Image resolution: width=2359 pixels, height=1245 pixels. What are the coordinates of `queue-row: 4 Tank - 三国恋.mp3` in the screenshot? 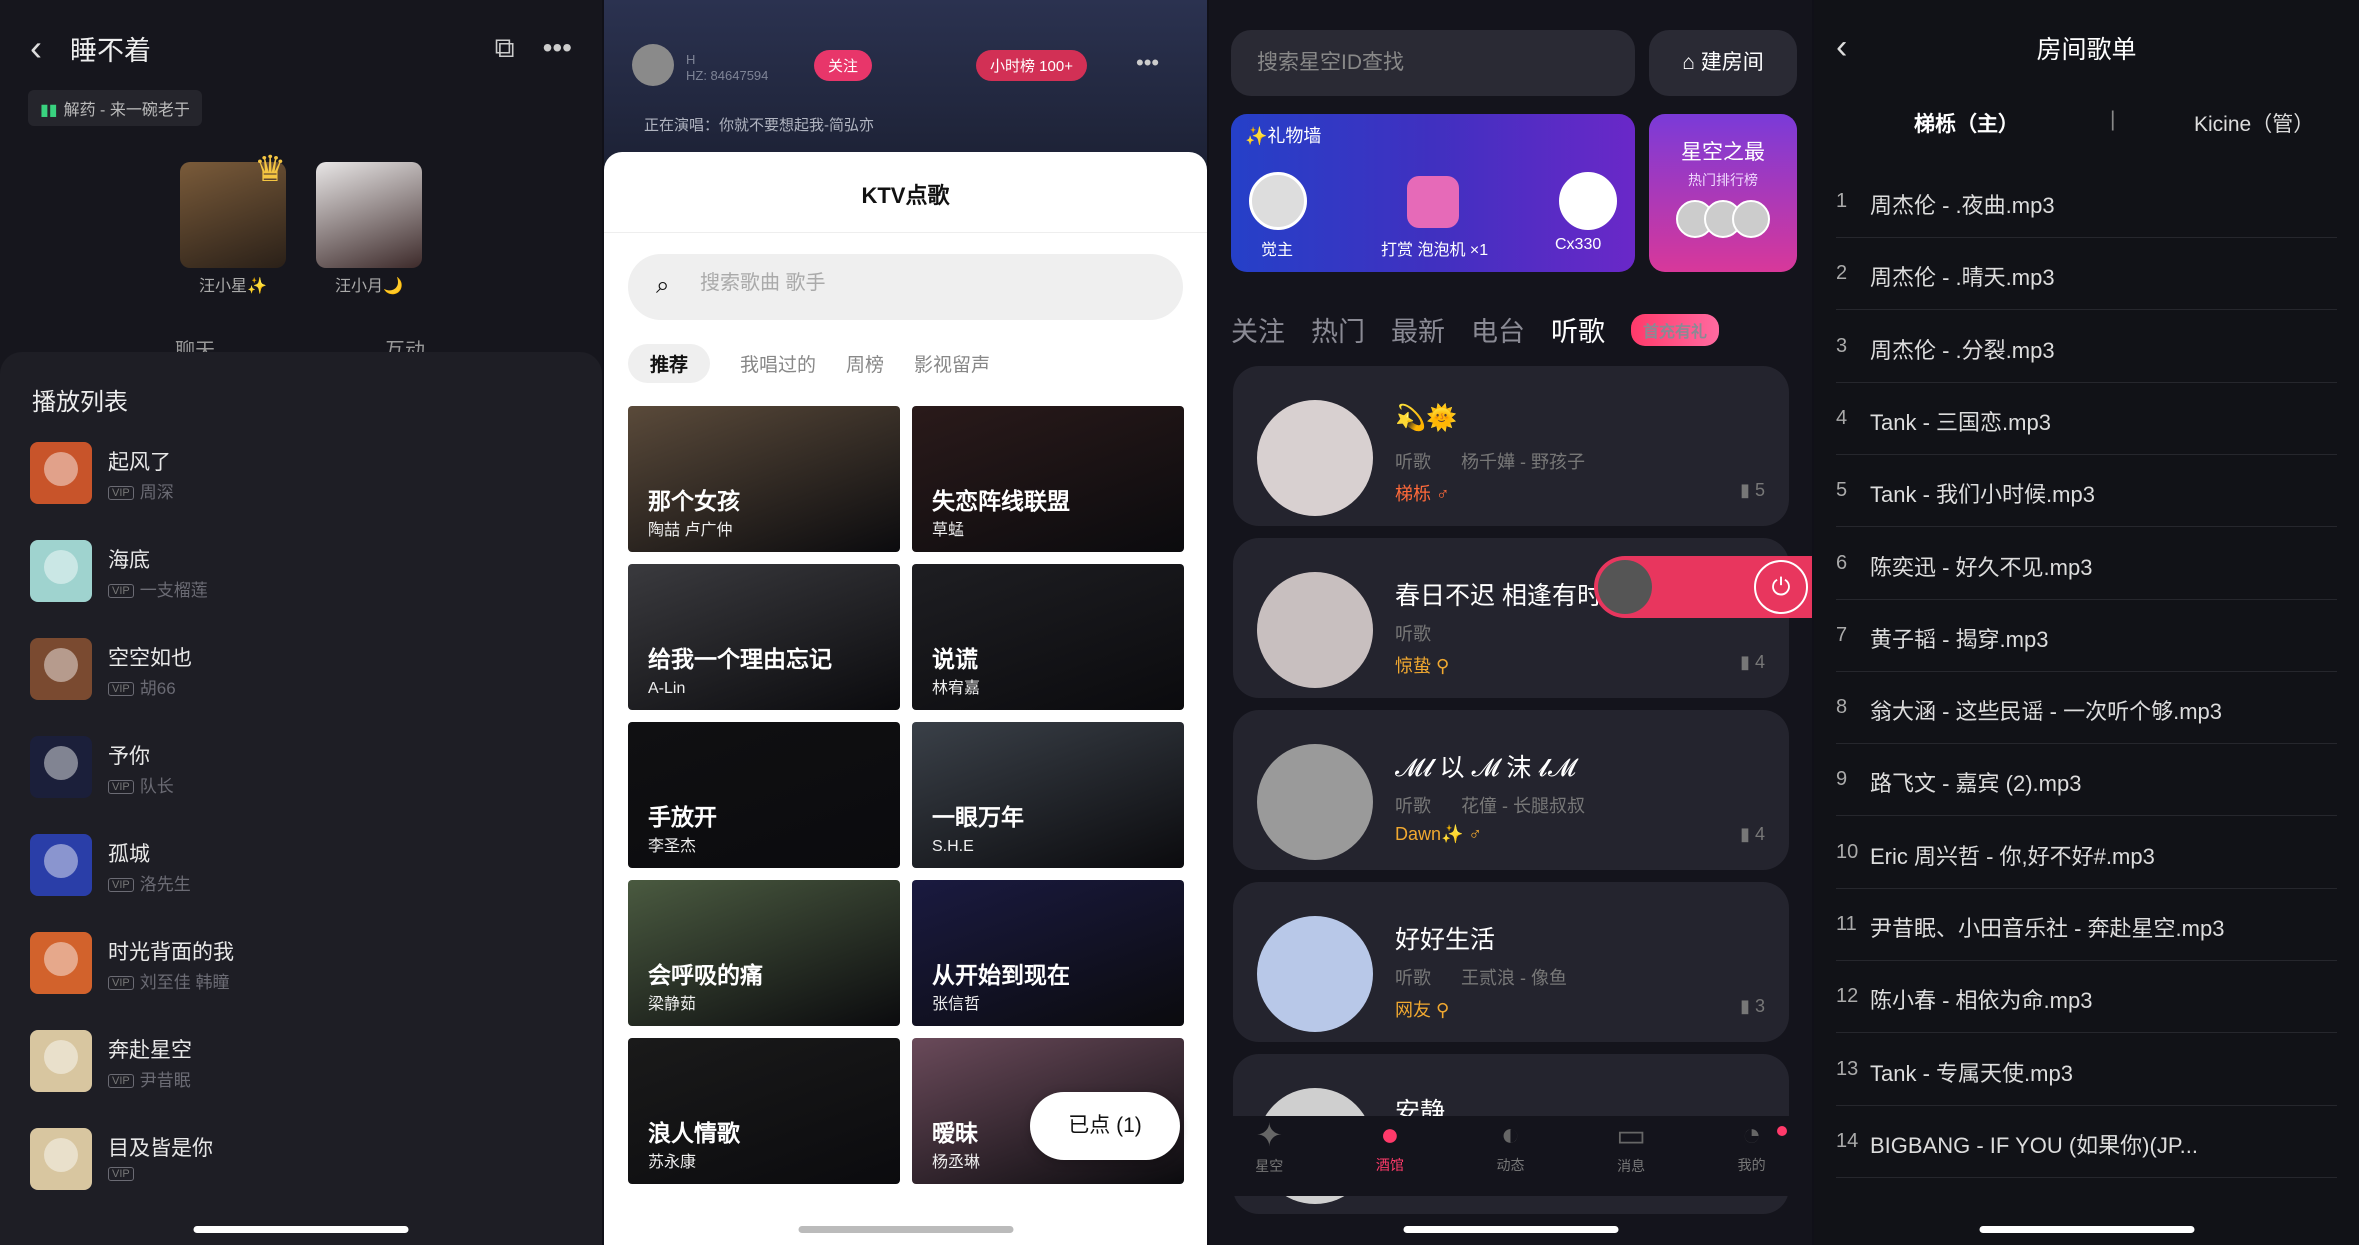 It's located at (2086, 419).